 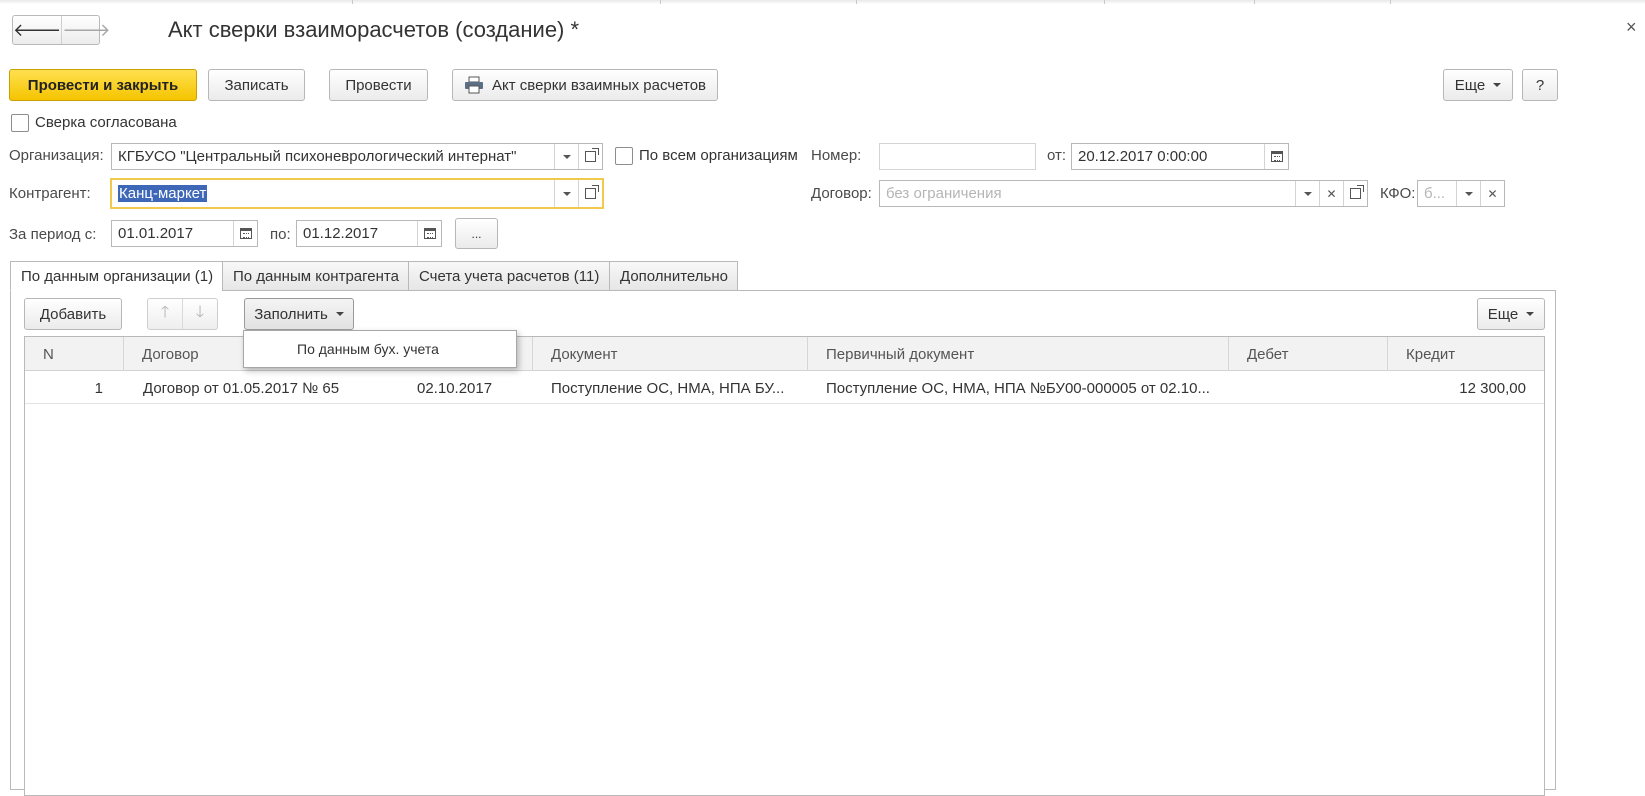 I want to click on number-label: Номер:, so click(x=836, y=155).